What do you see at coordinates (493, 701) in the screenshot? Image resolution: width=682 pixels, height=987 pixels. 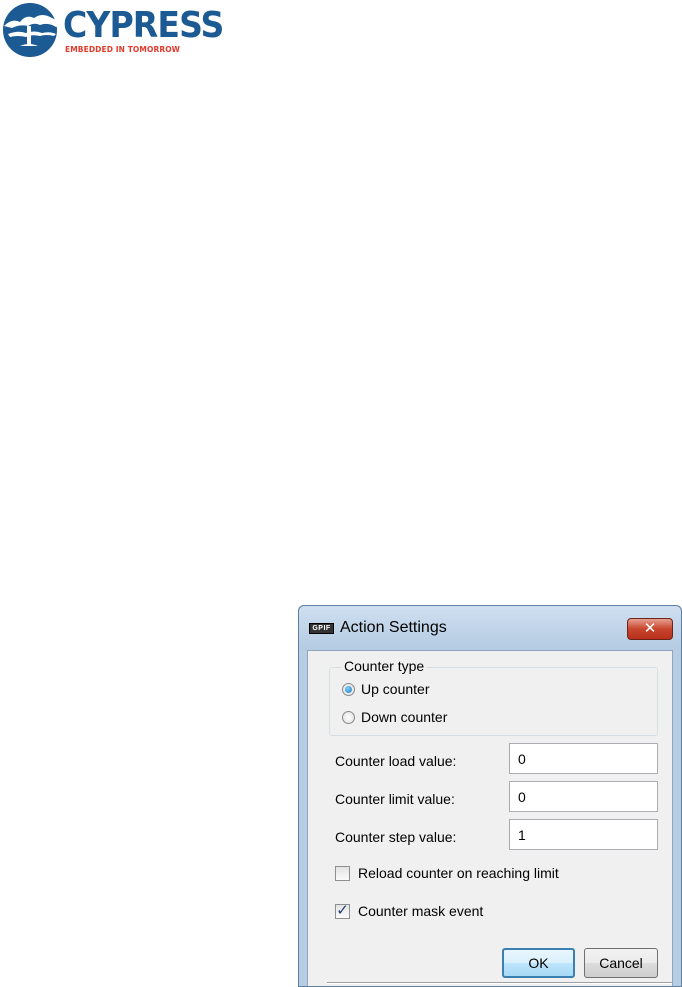 I see `counter-type-group` at bounding box center [493, 701].